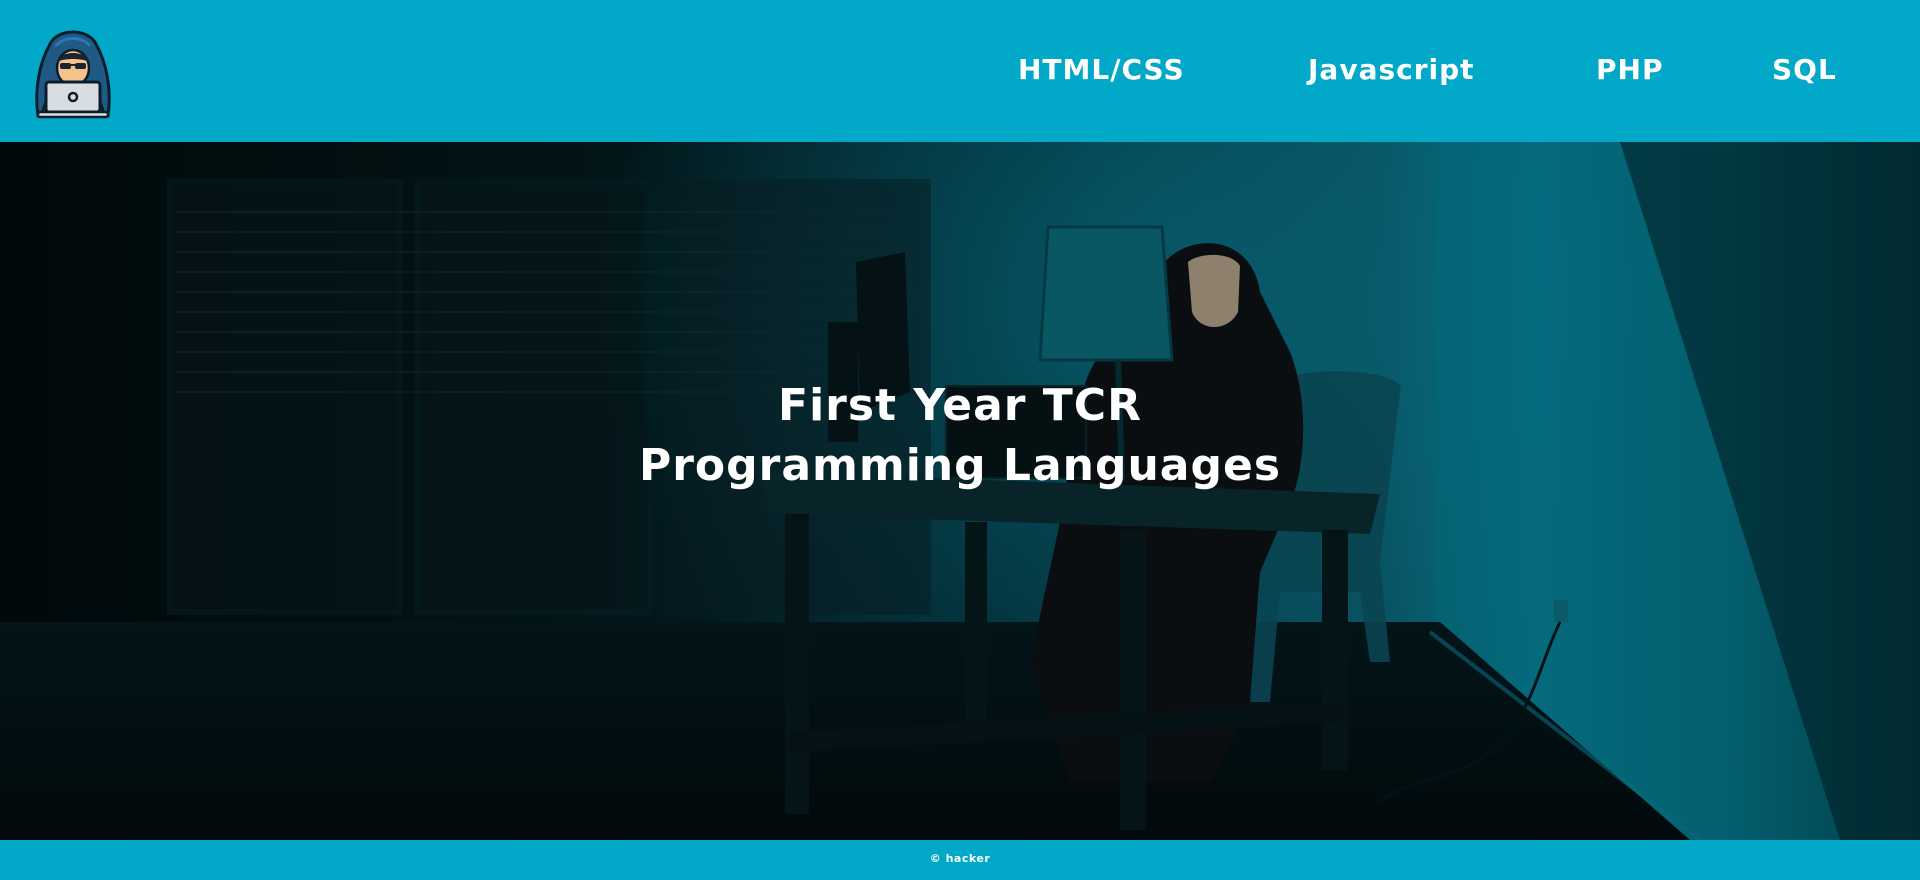 Image resolution: width=1920 pixels, height=880 pixels. What do you see at coordinates (960, 436) in the screenshot?
I see `hero-title: First Year TCR Programming Languages` at bounding box center [960, 436].